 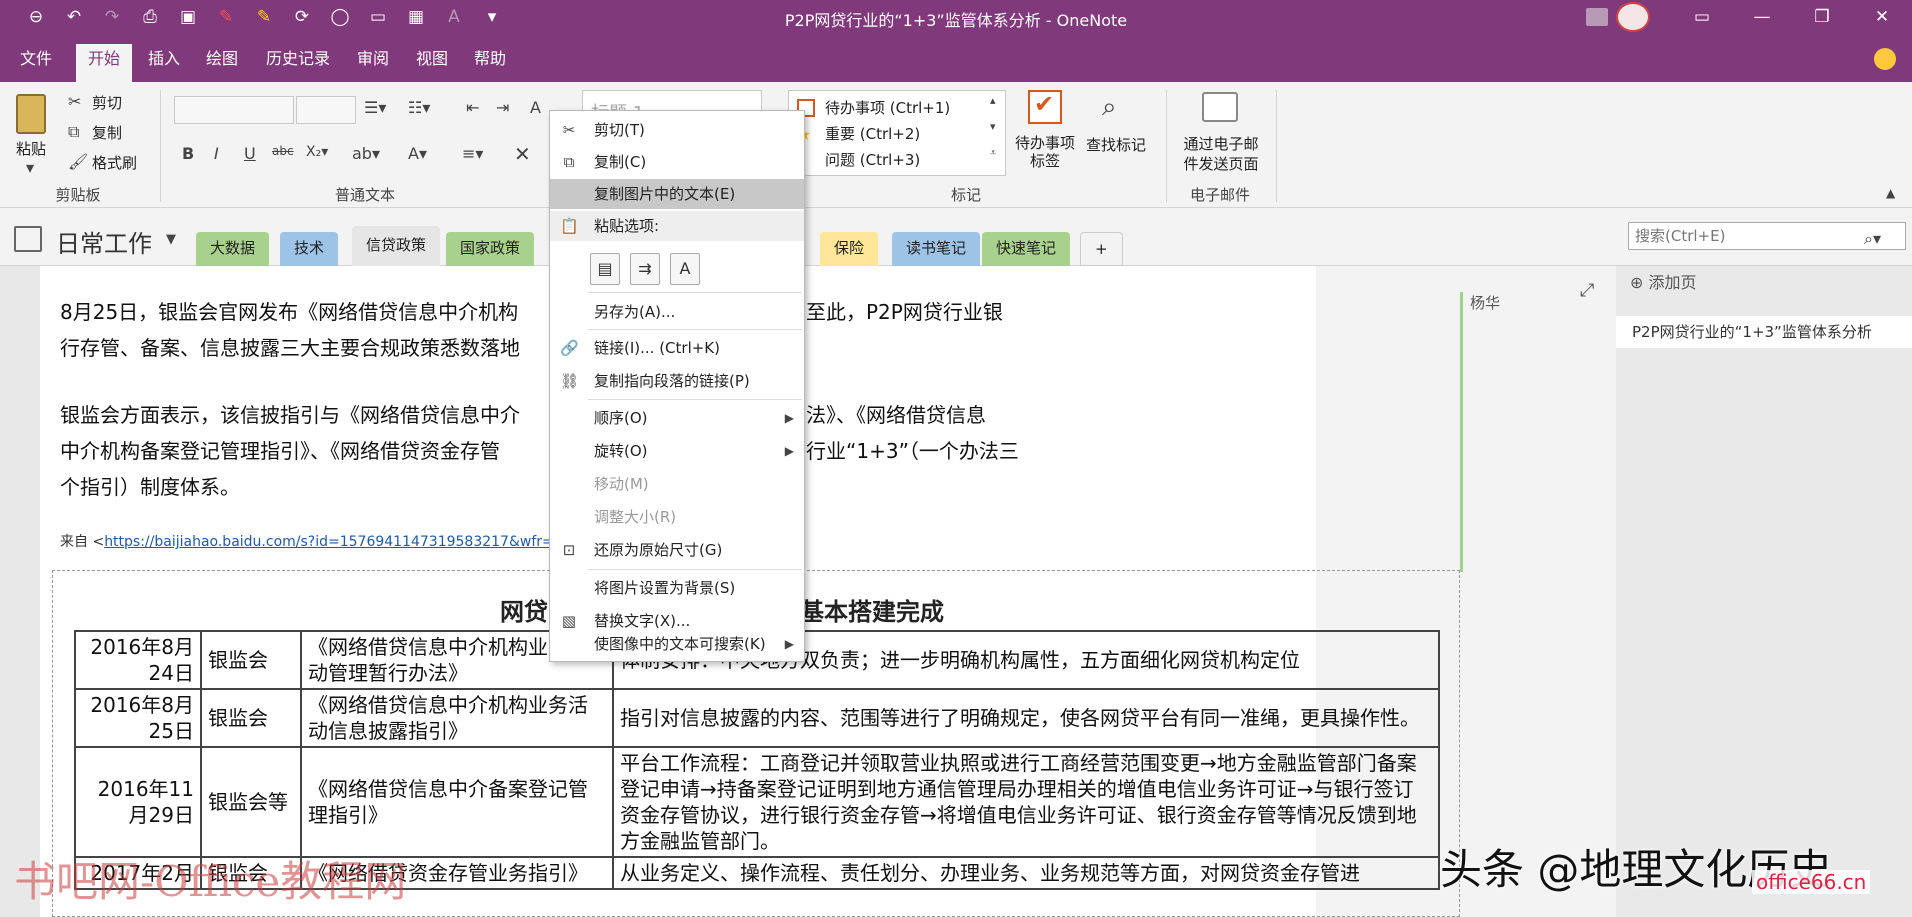 What do you see at coordinates (416, 17) in the screenshot?
I see `send-icon: ▦` at bounding box center [416, 17].